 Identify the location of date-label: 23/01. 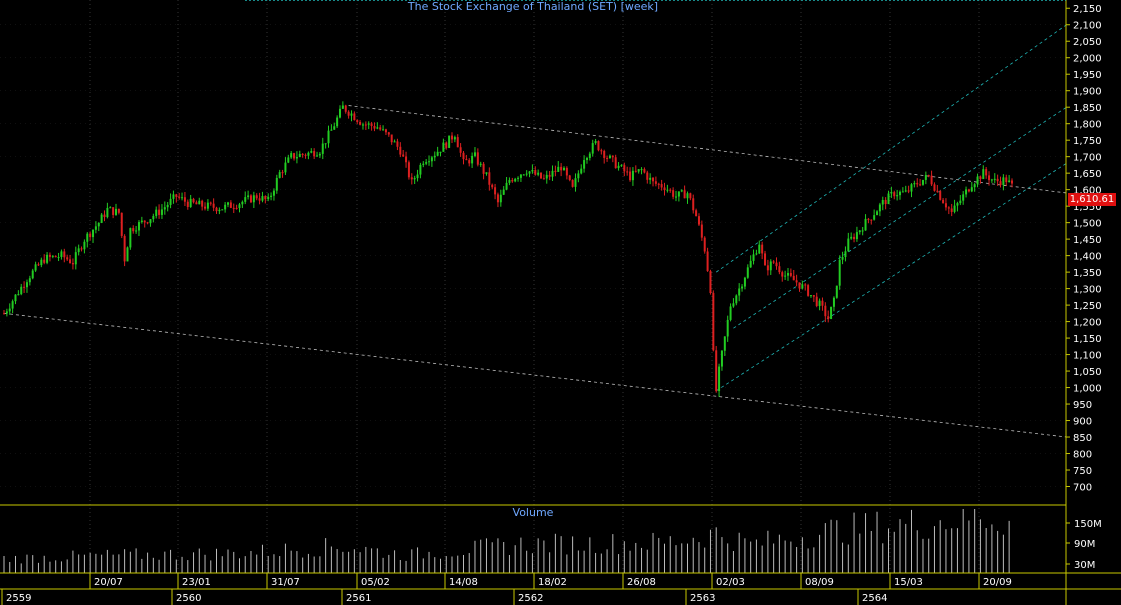
(196, 582).